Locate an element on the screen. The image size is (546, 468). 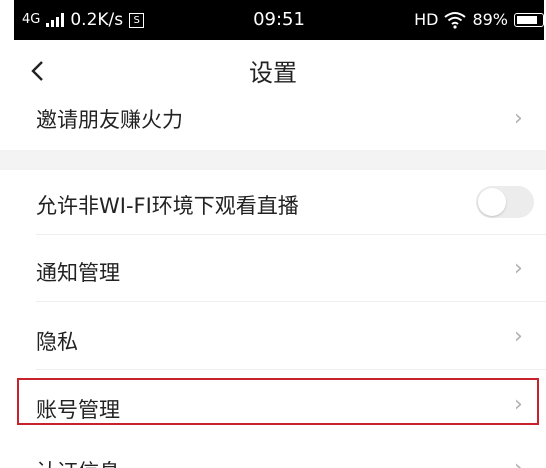
toggle-knob is located at coordinates (492, 202).